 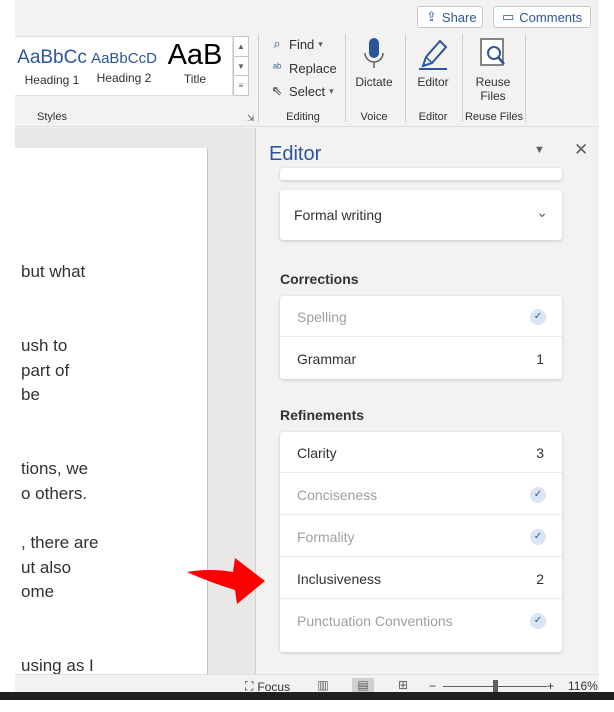 I want to click on reuse-label-1: Reuse, so click(x=493, y=82).